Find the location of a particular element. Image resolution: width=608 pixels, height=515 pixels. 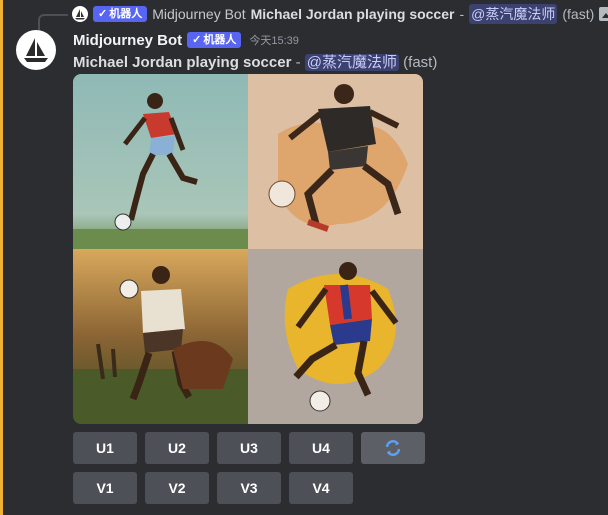

v1-button: V1 is located at coordinates (105, 488).